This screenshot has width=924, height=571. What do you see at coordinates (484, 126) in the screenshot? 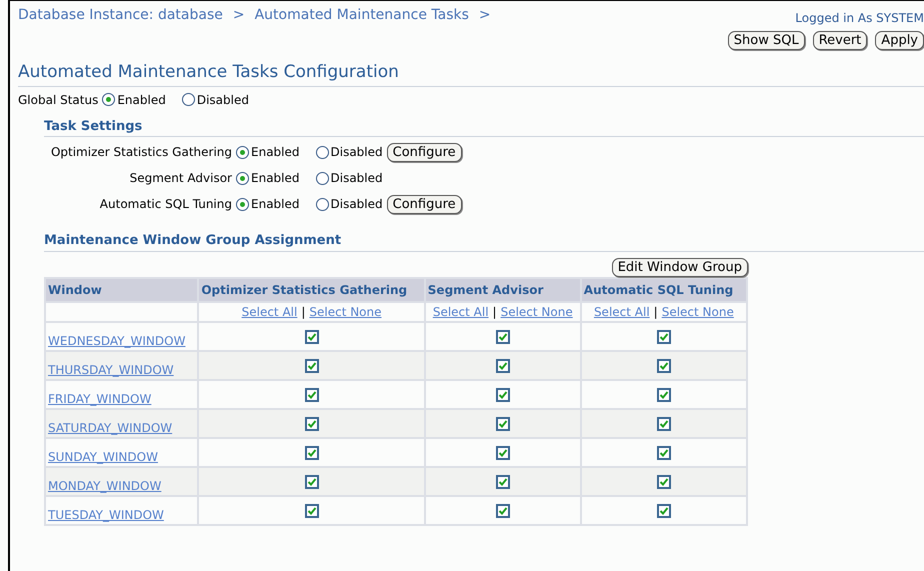
I see `subsection-title: Task Settings` at bounding box center [484, 126].